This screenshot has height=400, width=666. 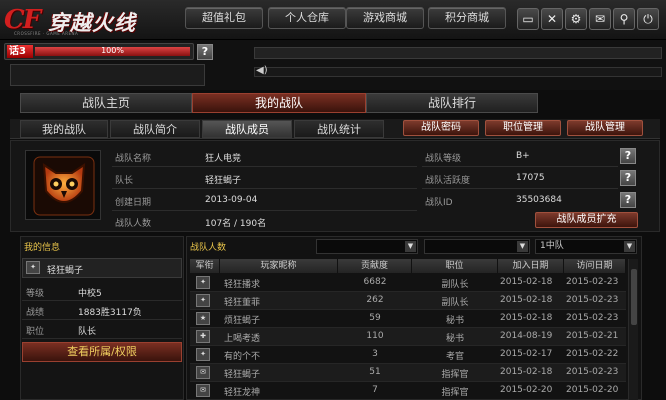 What do you see at coordinates (648, 19) in the screenshot?
I see `power-icon: ⏻` at bounding box center [648, 19].